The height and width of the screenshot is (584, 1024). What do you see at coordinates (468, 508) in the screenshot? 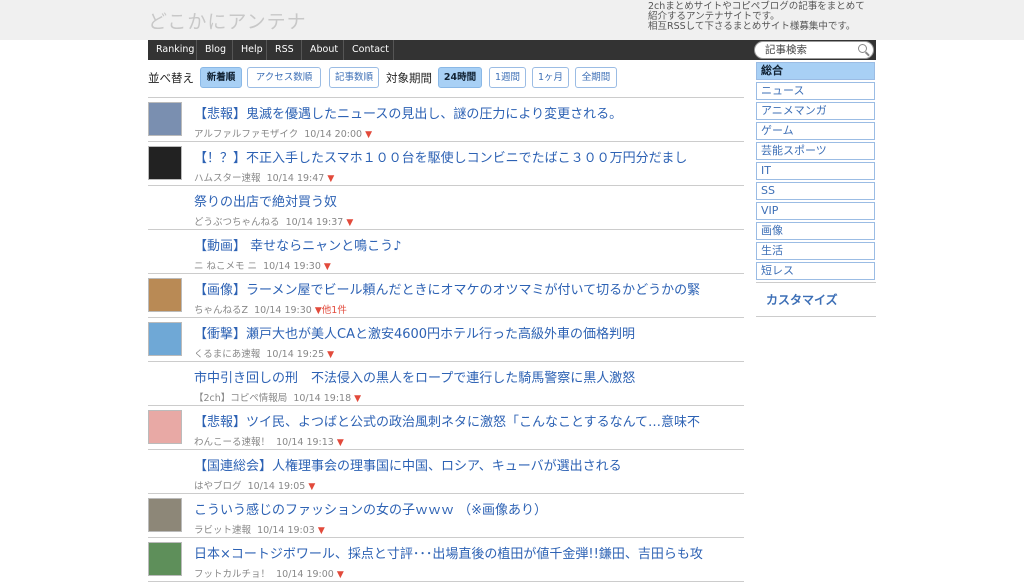
I see `article-title: こういう感じのファッションの女の子ｗｗｗ （※画像あり）` at bounding box center [468, 508].